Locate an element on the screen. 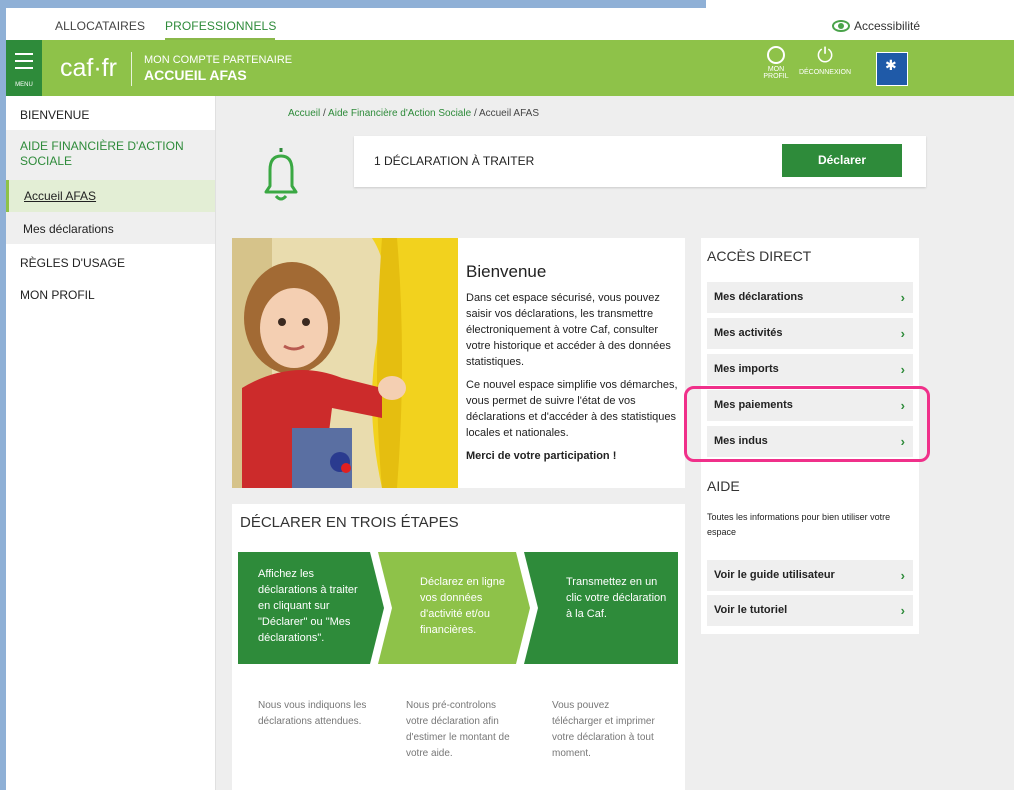 The height and width of the screenshot is (790, 1014). sidebar-item-accueil-afas: Accueil AFAS is located at coordinates (110, 196).